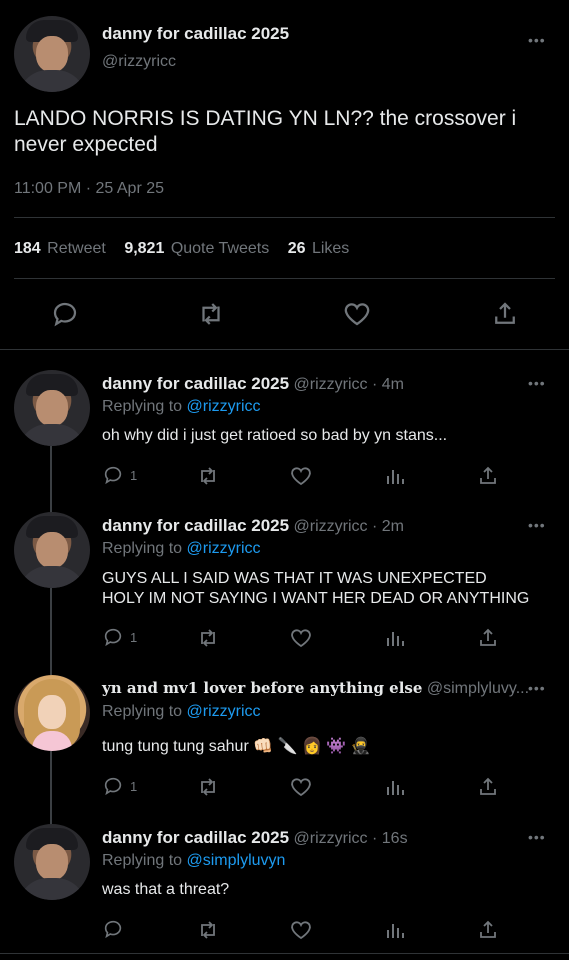 The image size is (569, 960). I want to click on like-count: 26, so click(297, 248).